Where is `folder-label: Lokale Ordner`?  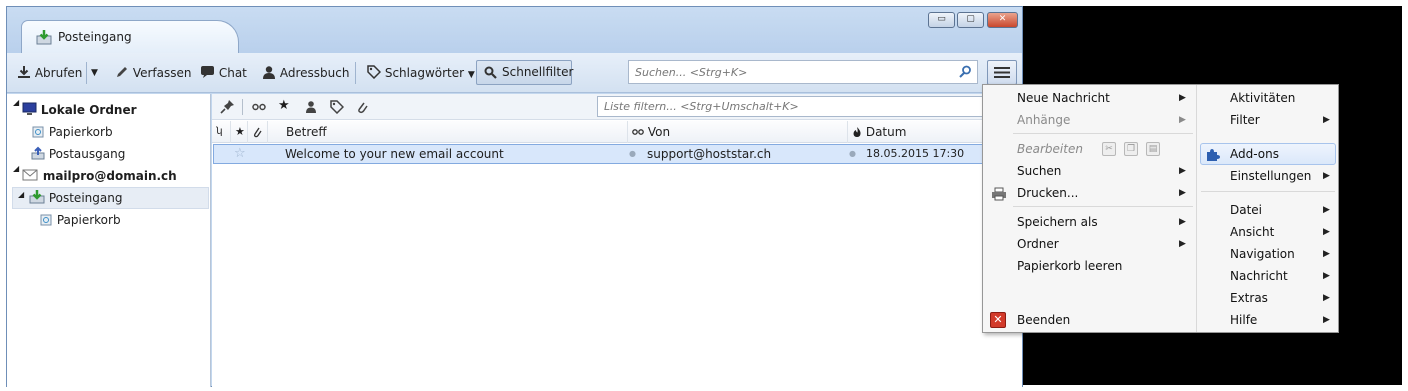
folder-label: Lokale Ordner is located at coordinates (88, 110).